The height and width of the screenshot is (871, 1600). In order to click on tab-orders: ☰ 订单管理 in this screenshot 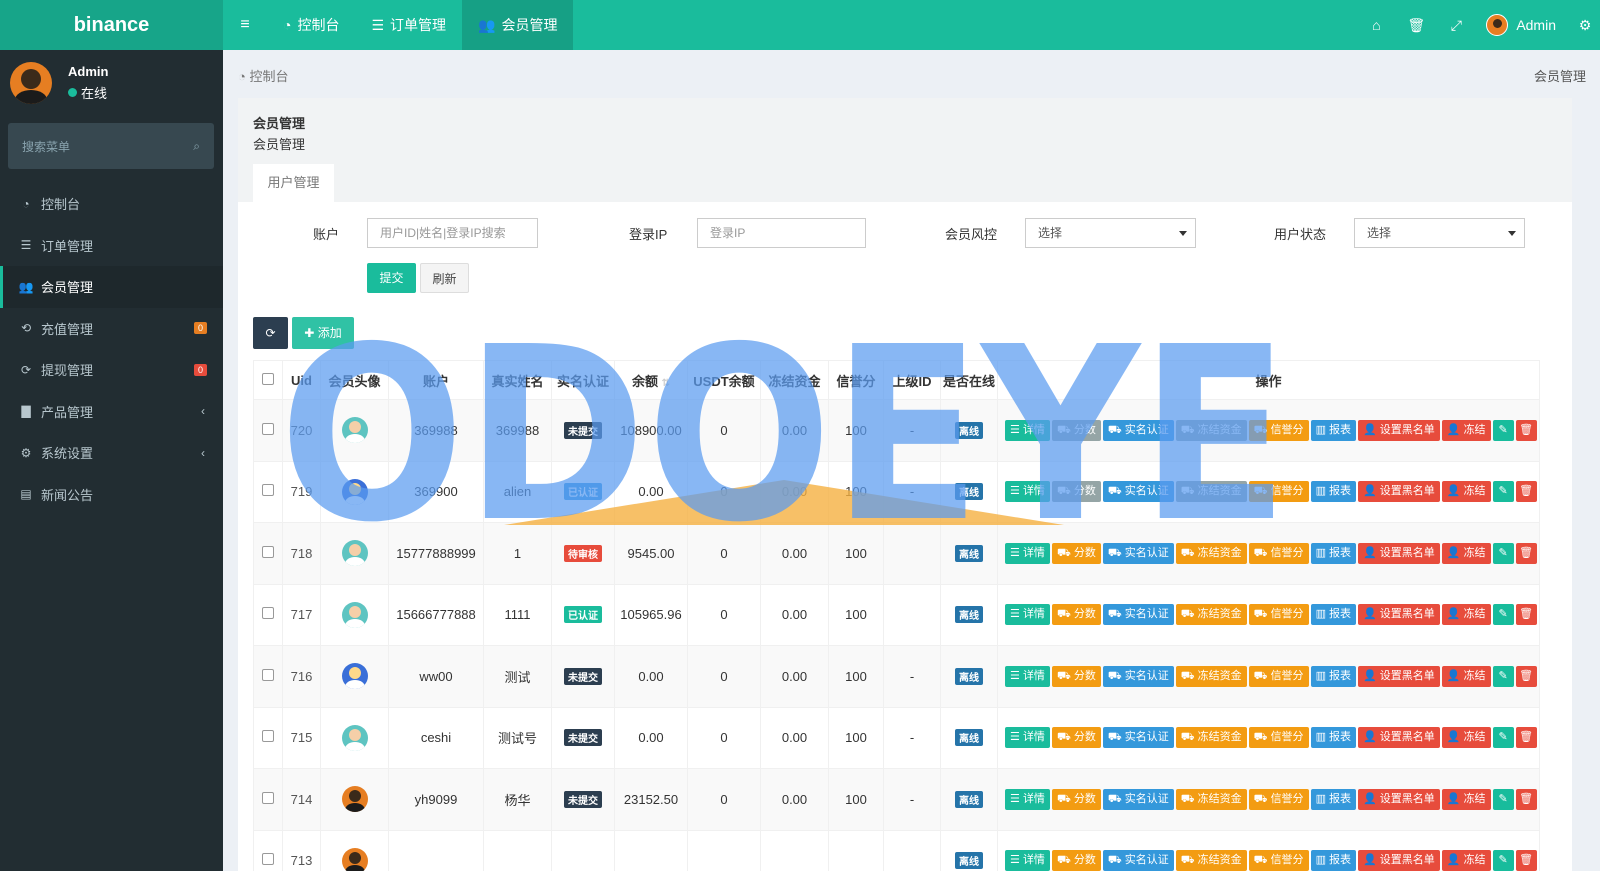, I will do `click(408, 25)`.